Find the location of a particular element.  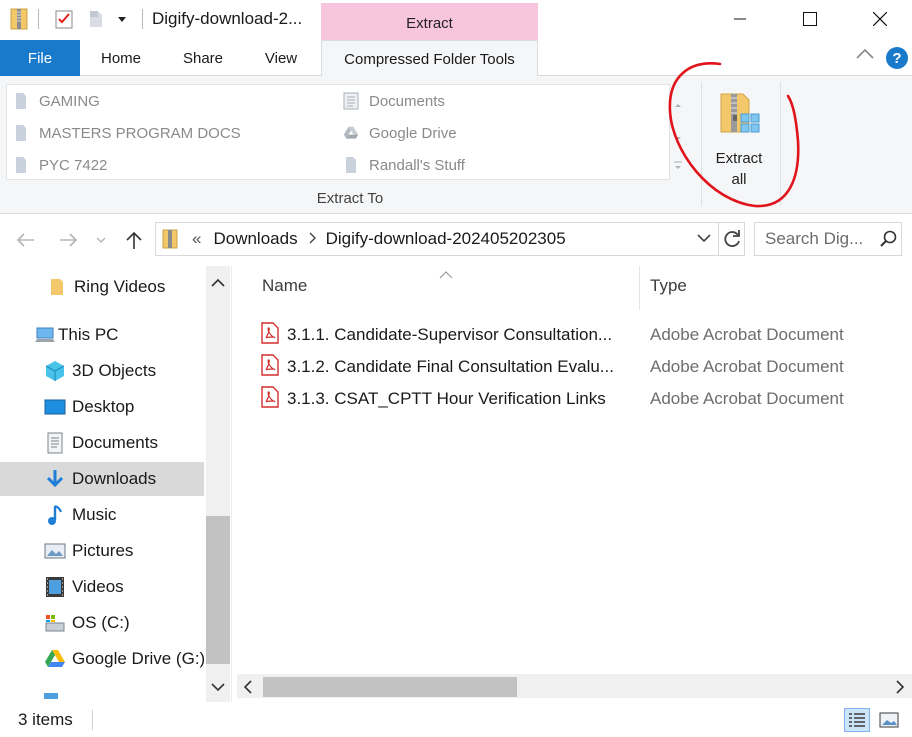

sidebar-item-pictures: Pictures is located at coordinates (102, 551).